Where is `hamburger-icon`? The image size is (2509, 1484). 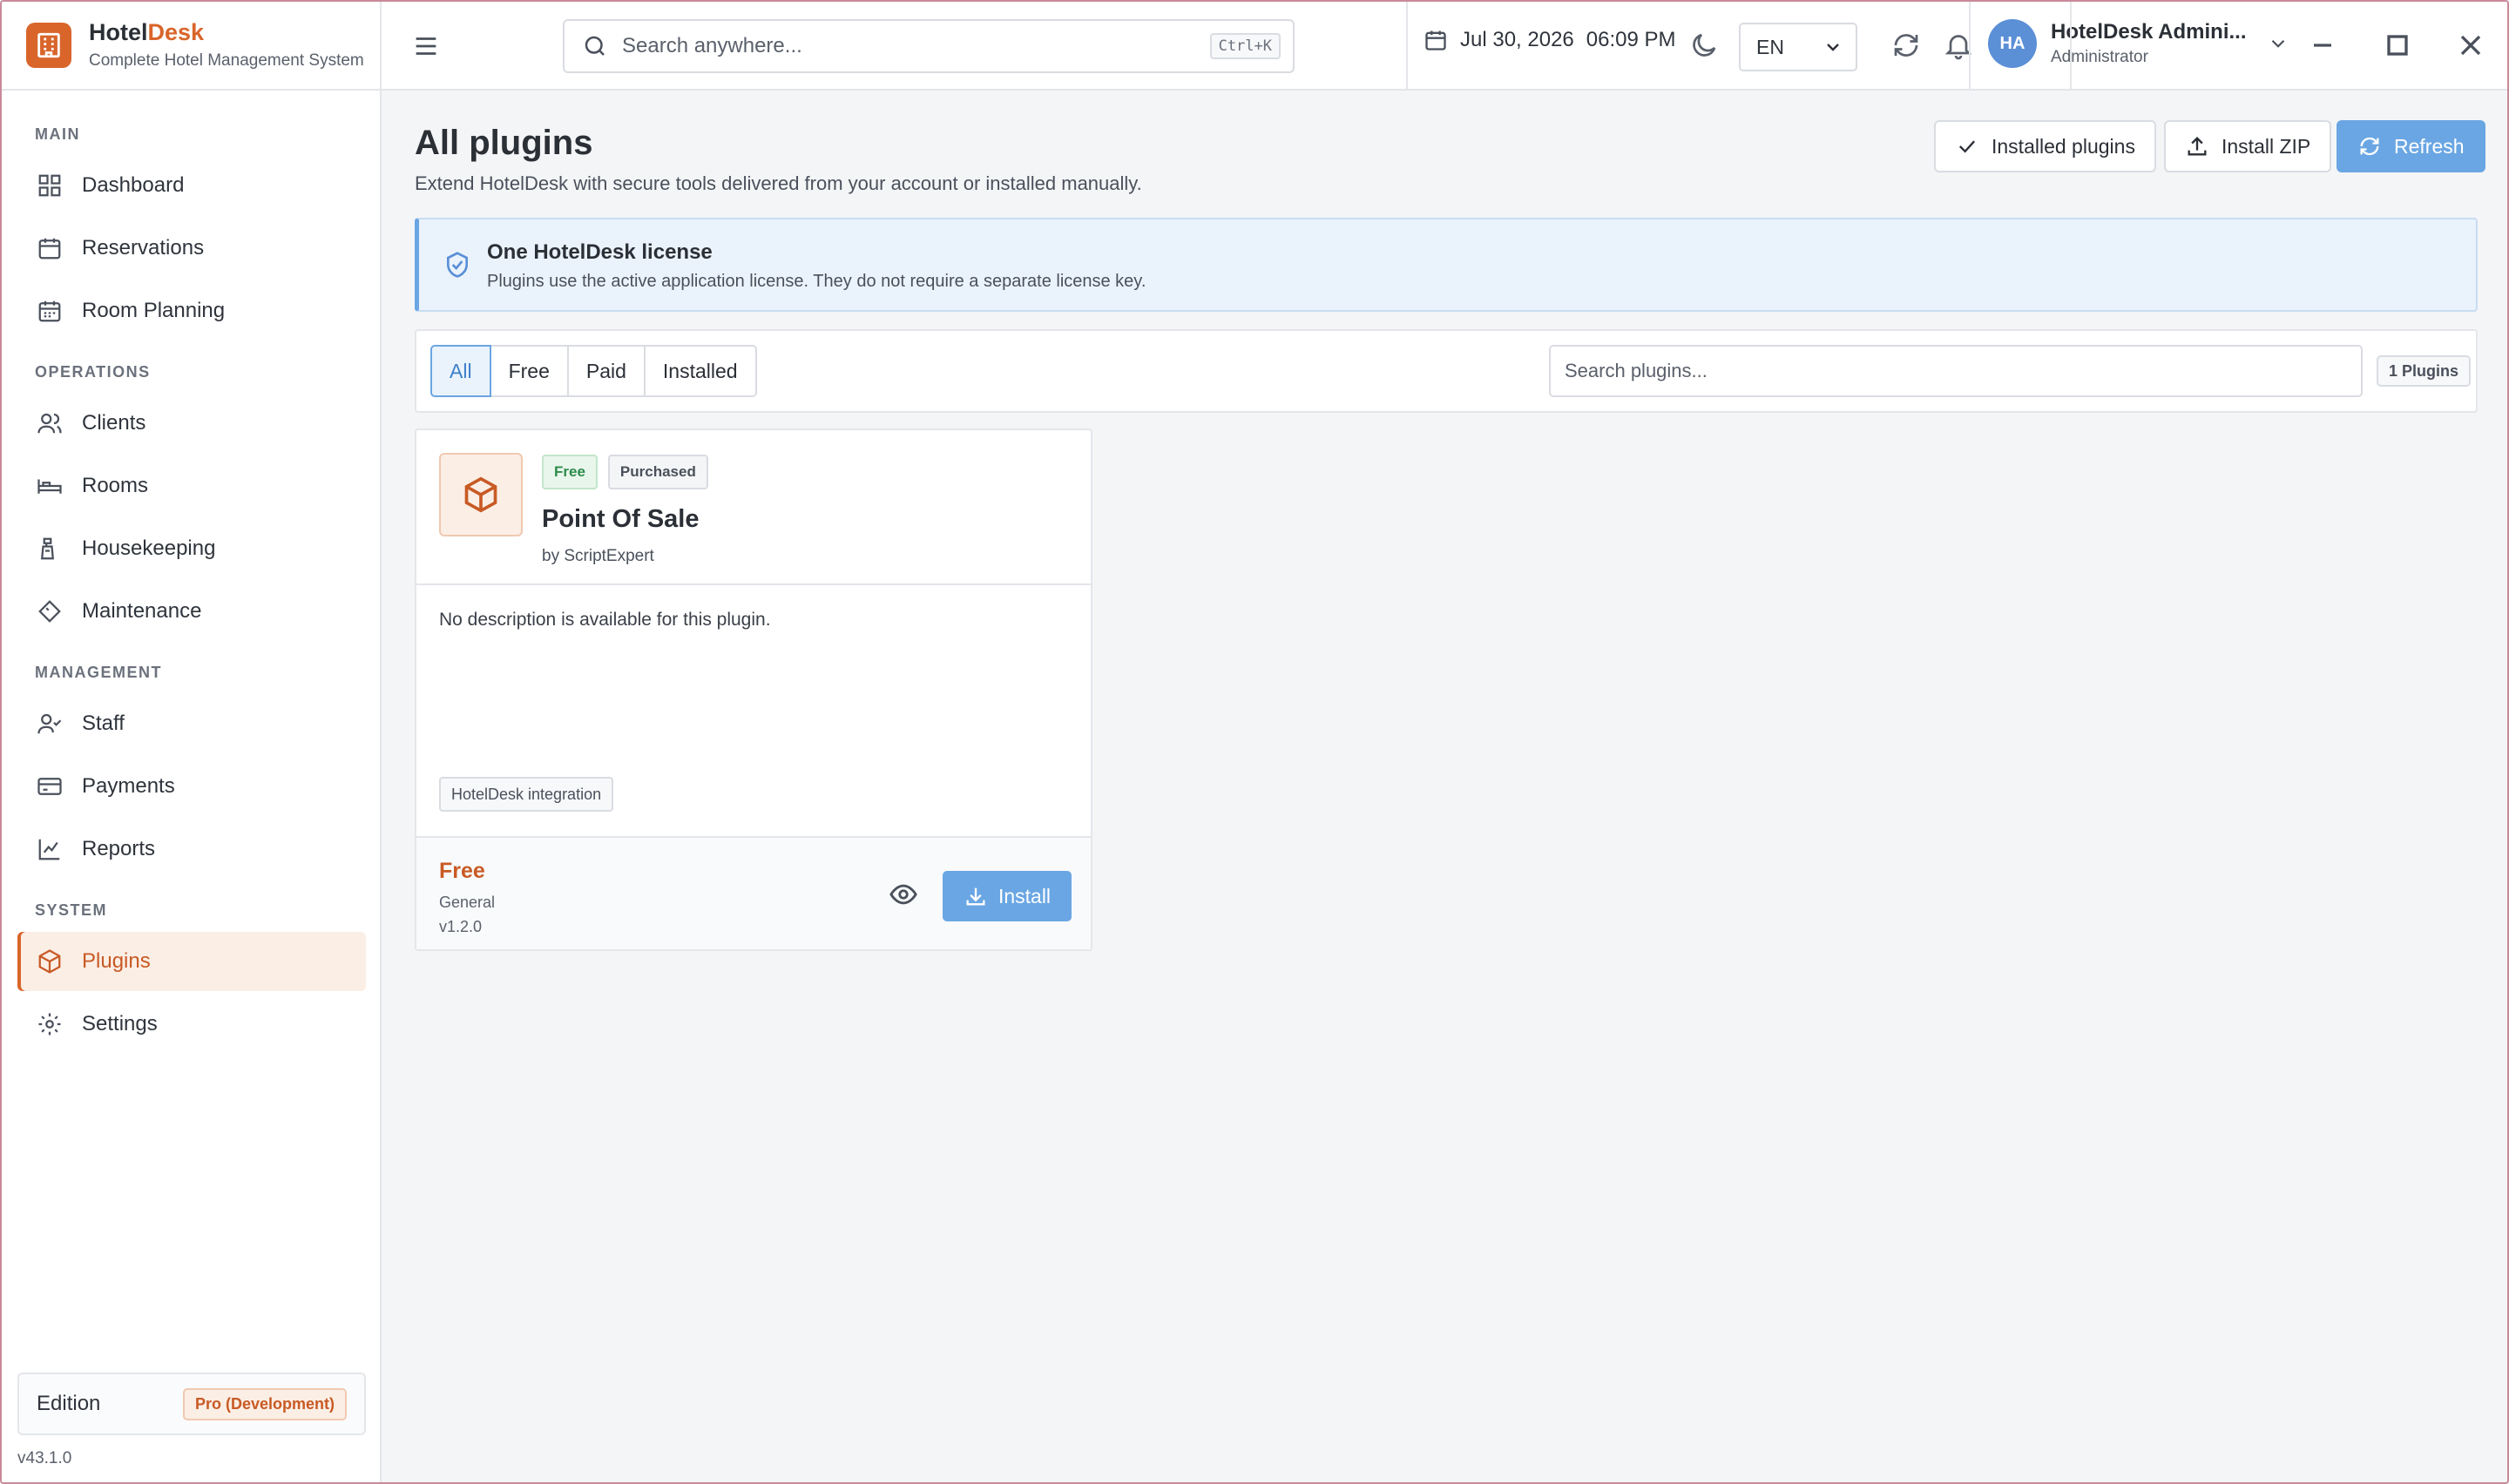
hamburger-icon is located at coordinates (426, 46).